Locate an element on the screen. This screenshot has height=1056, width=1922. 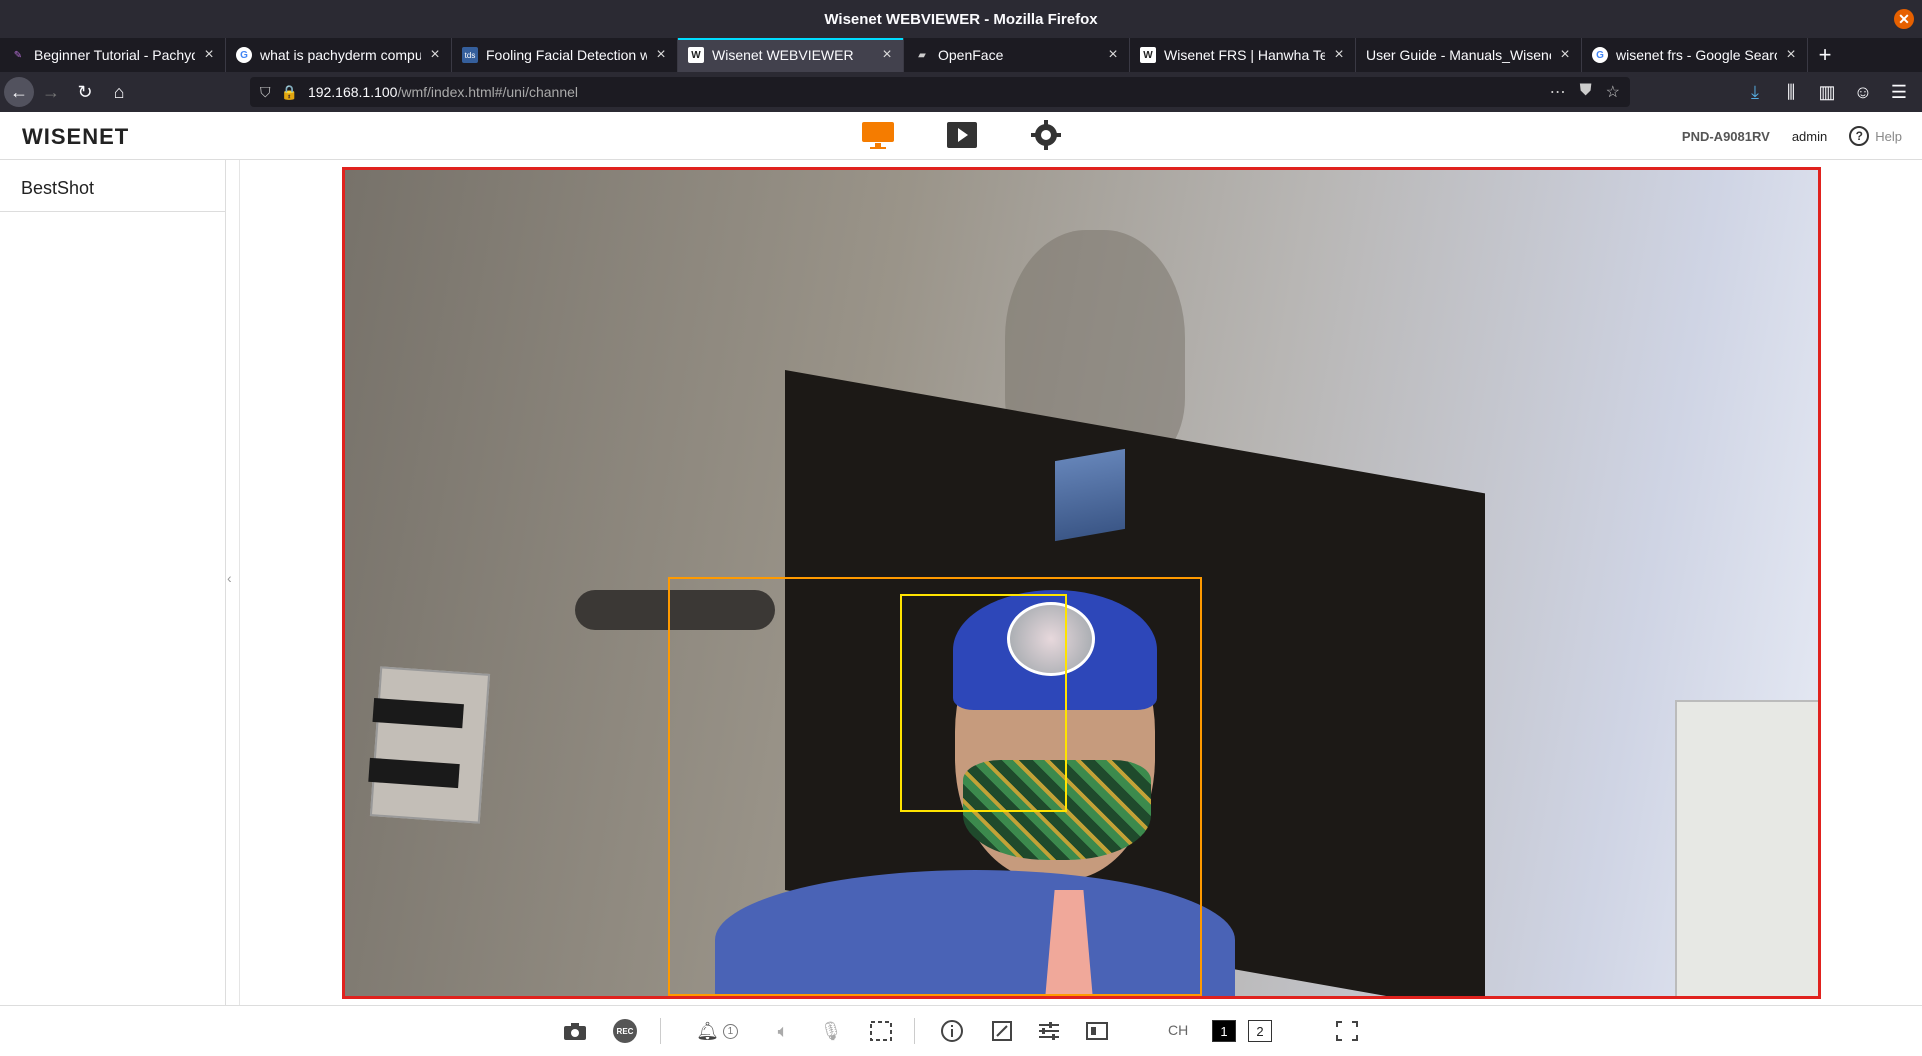
wall-plaque is located at coordinates (429, 745).